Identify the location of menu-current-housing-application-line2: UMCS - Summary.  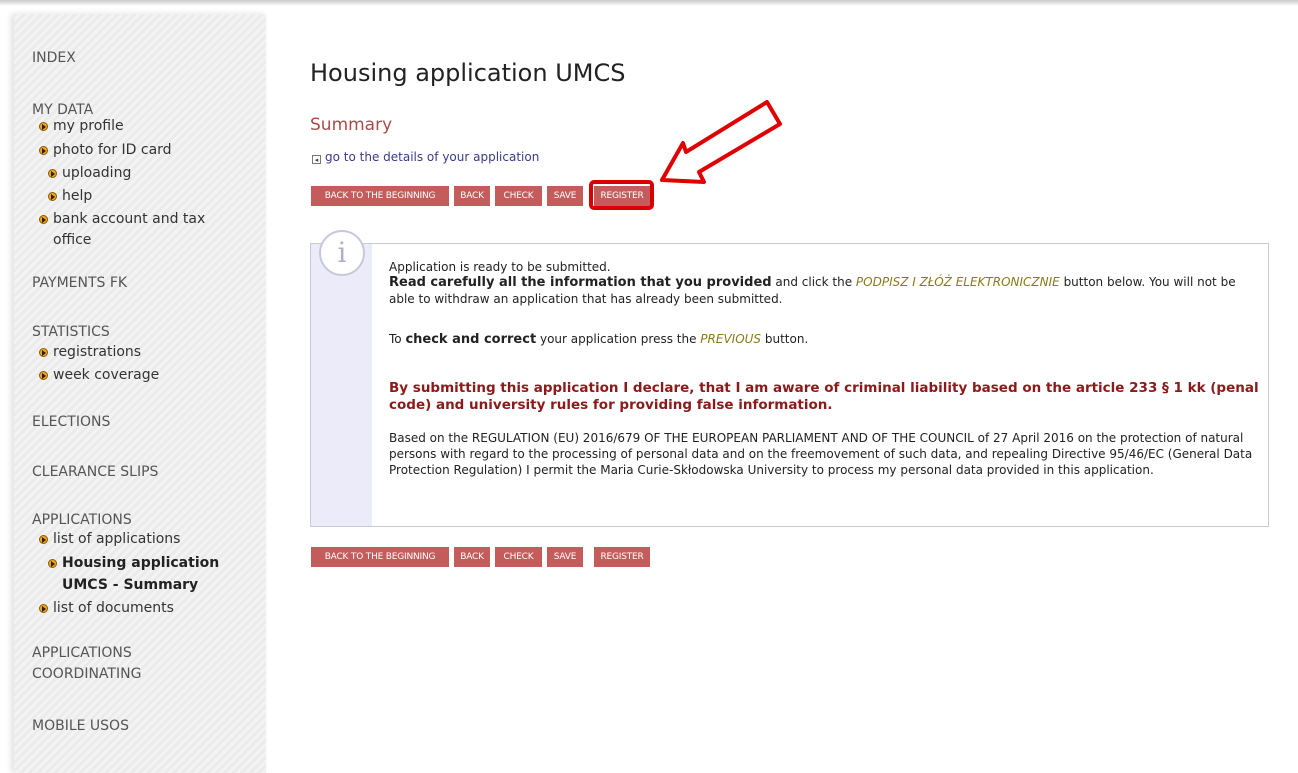
(130, 585).